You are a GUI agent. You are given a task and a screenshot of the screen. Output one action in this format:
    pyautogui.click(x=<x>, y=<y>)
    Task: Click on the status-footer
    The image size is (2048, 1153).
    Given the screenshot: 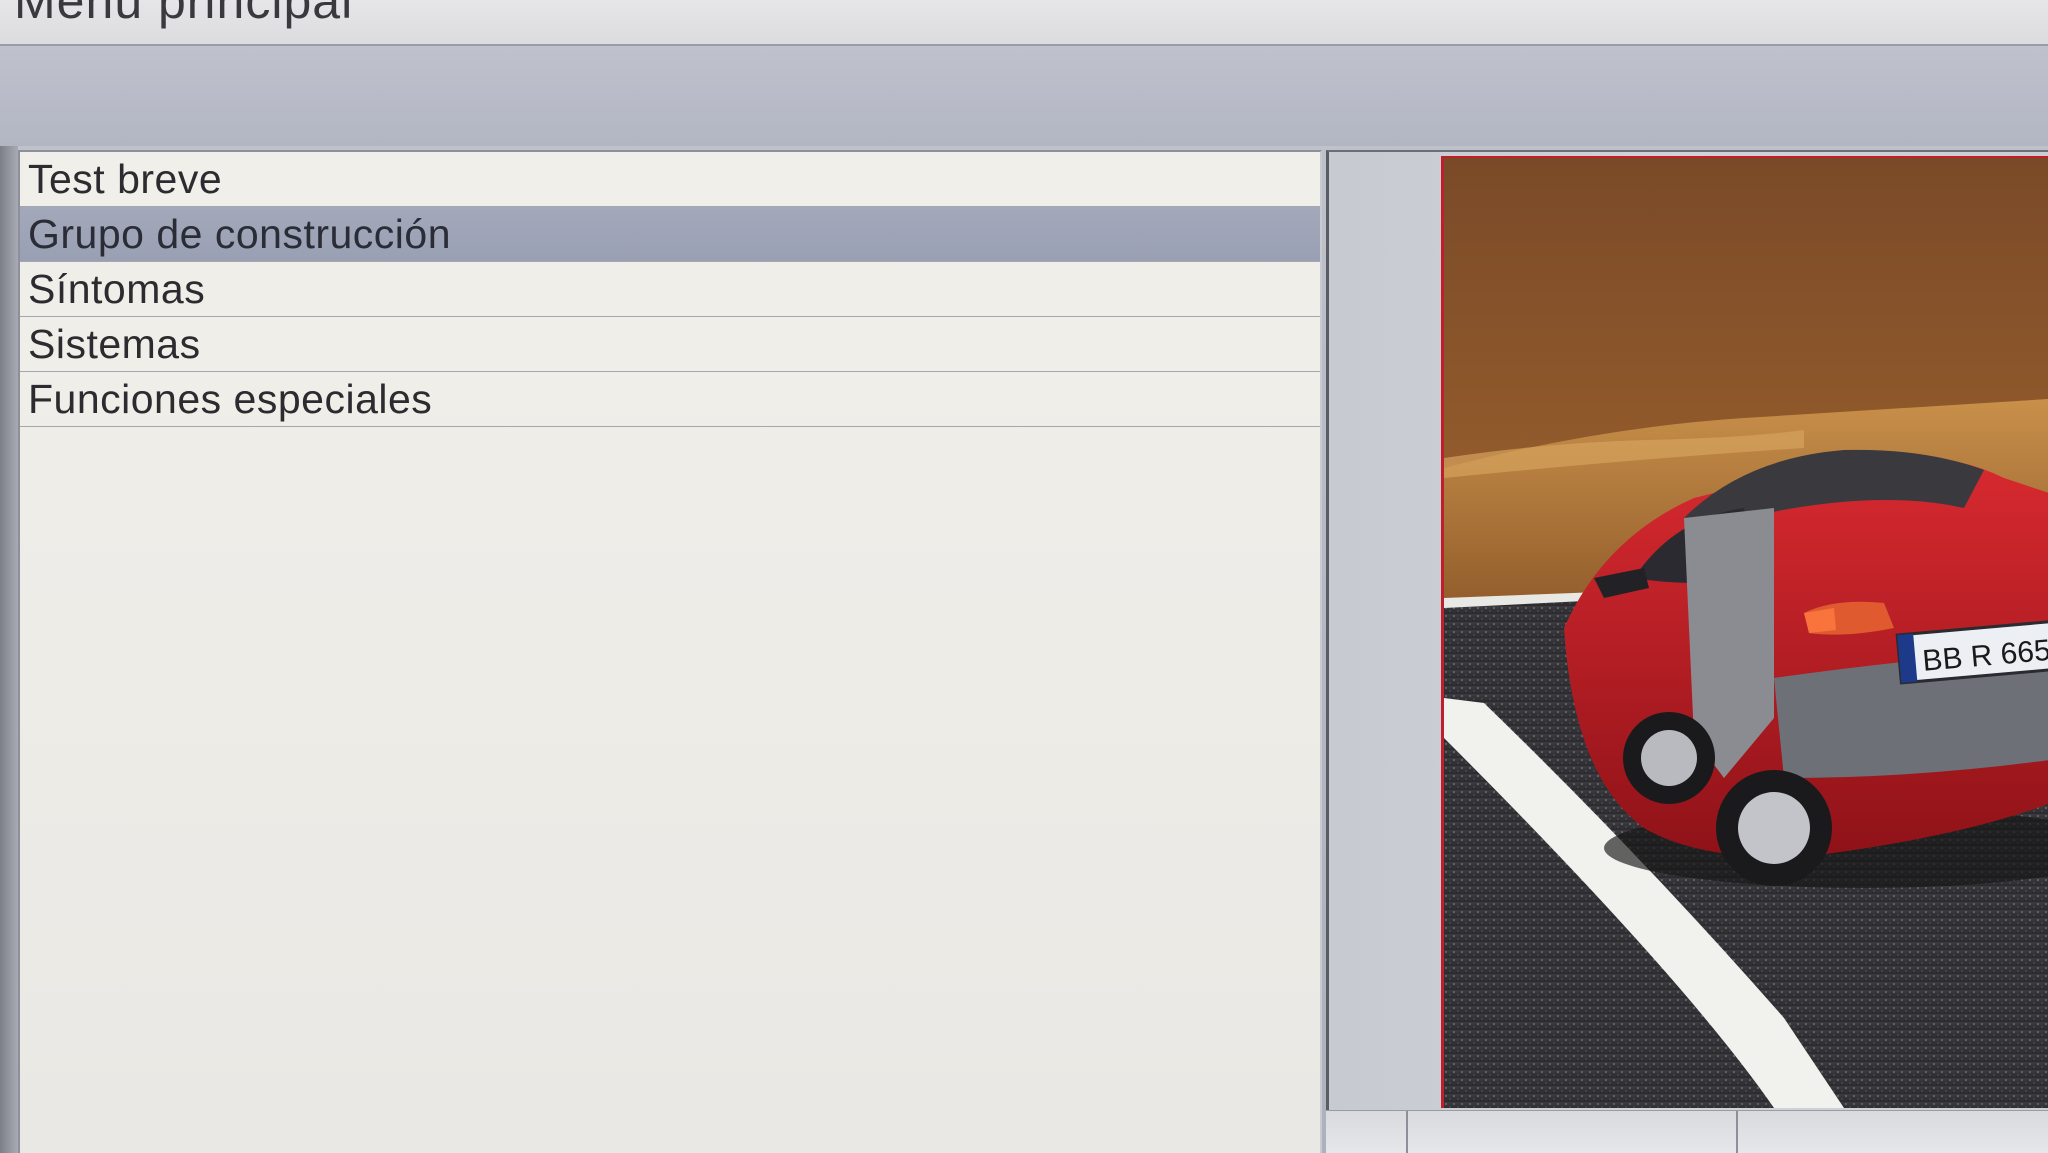 What is the action you would take?
    pyautogui.click(x=1687, y=1131)
    